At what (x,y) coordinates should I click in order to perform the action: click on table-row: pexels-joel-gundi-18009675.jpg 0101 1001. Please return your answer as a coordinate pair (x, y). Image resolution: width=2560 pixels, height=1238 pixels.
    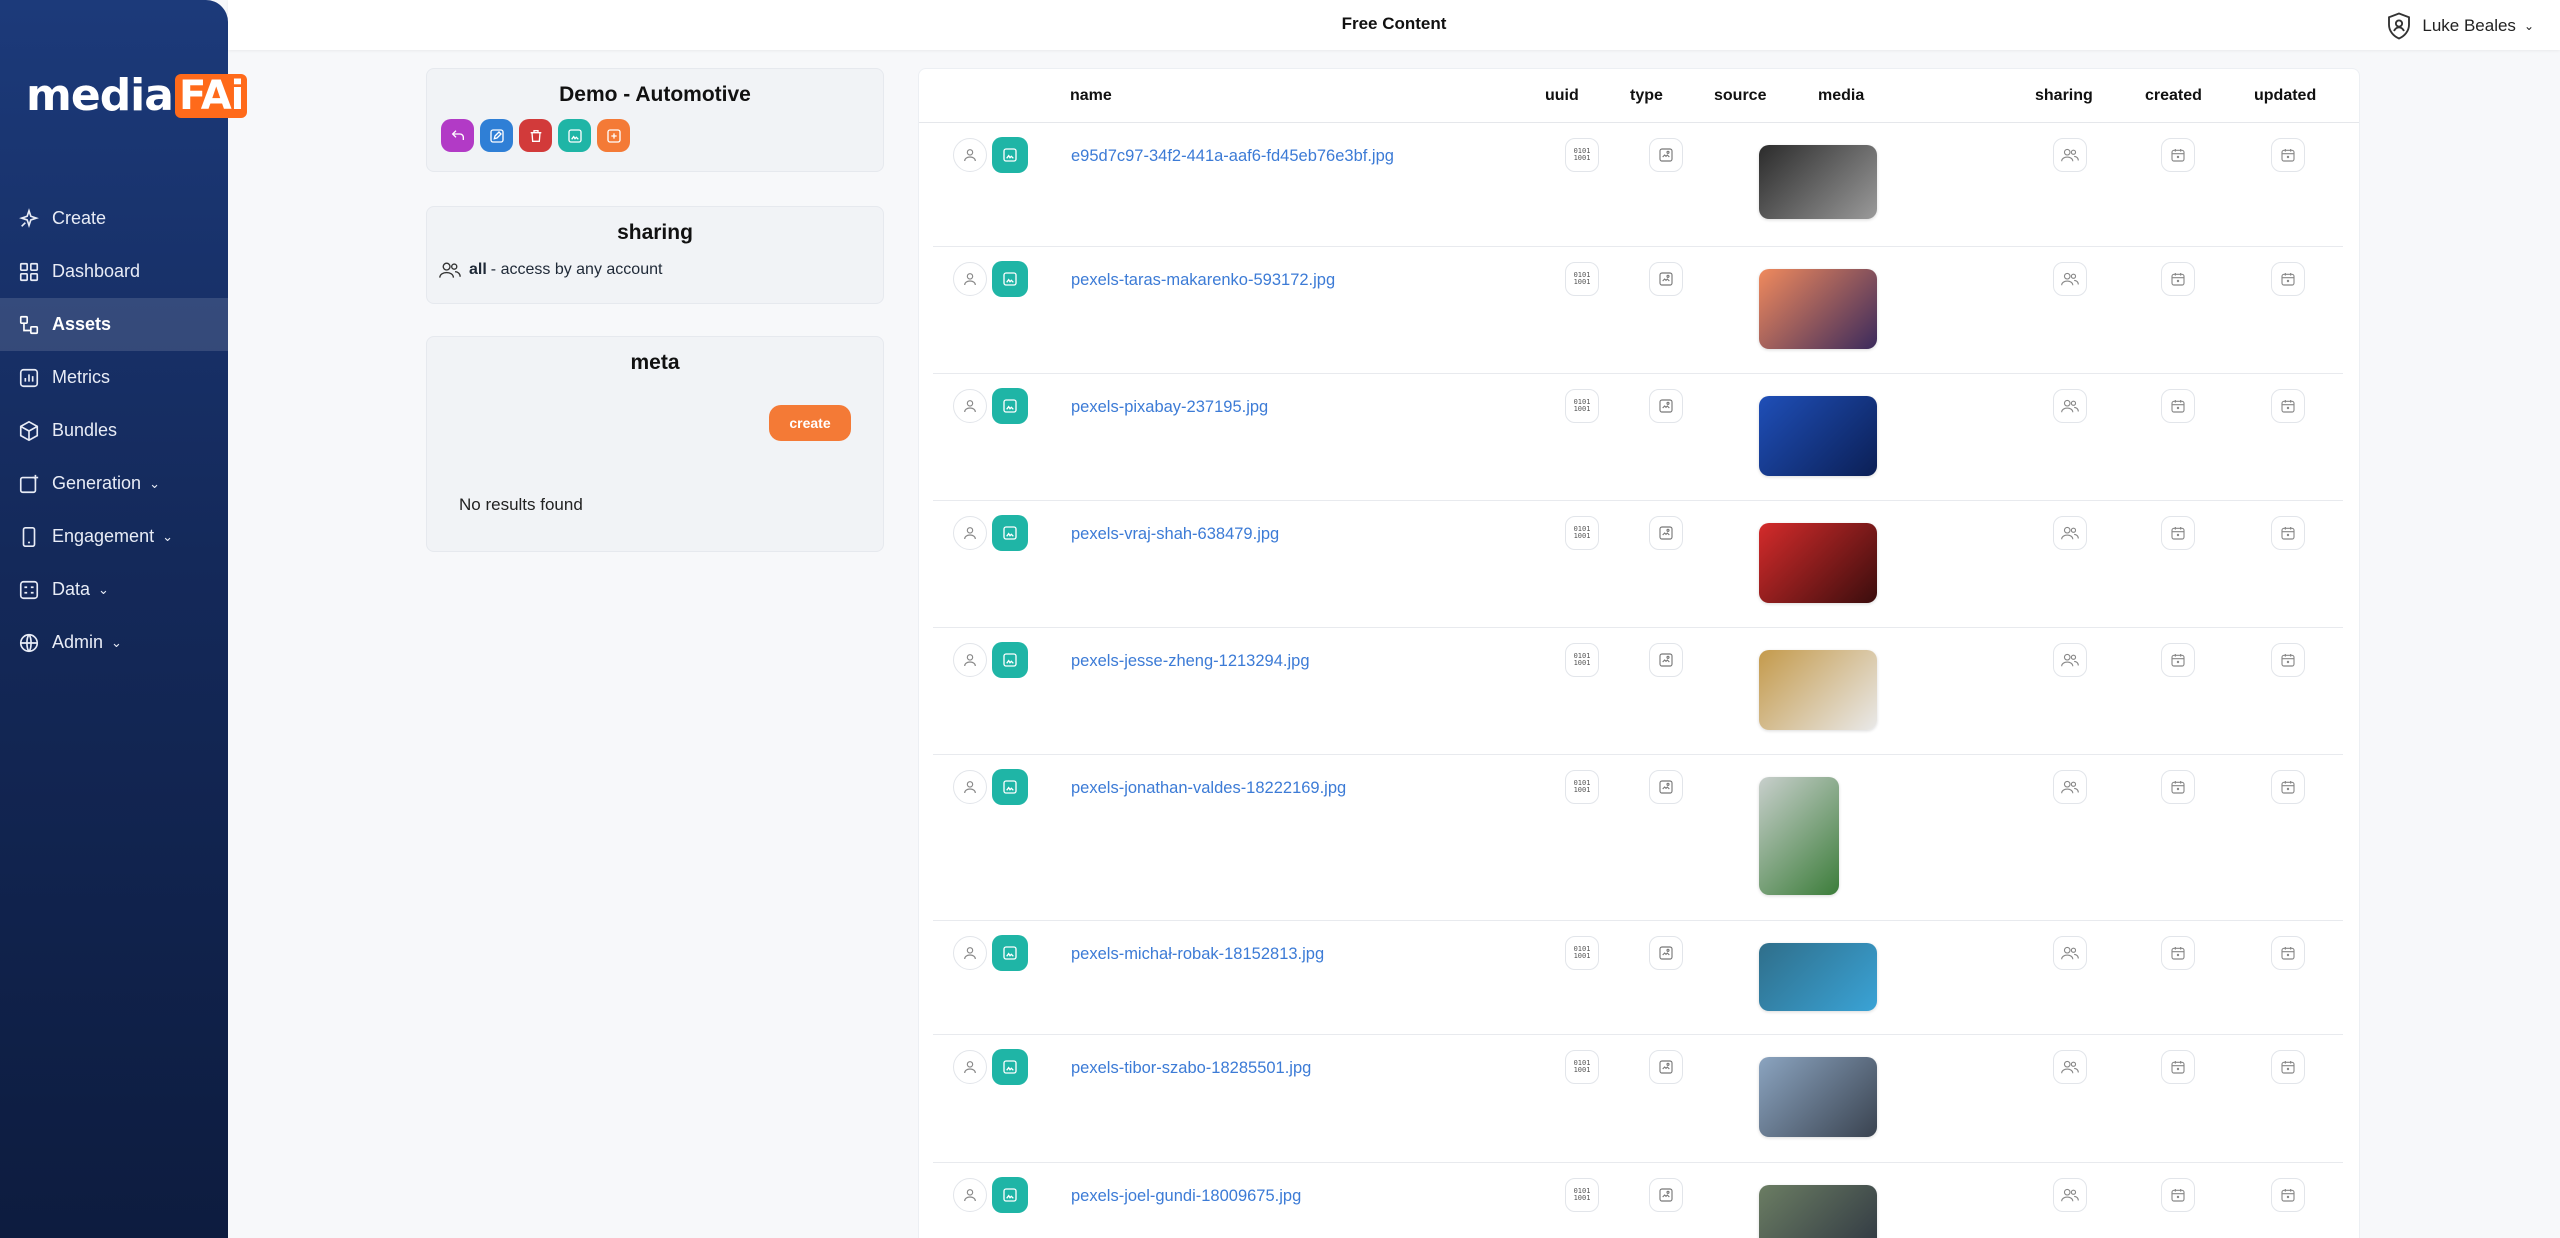
    Looking at the image, I should click on (1638, 1200).